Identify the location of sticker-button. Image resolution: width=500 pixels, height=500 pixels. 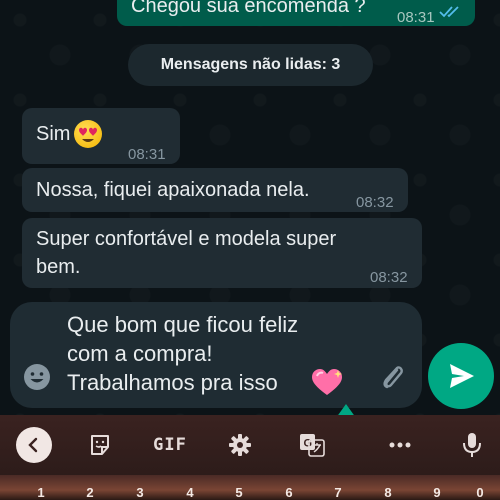
(100, 445).